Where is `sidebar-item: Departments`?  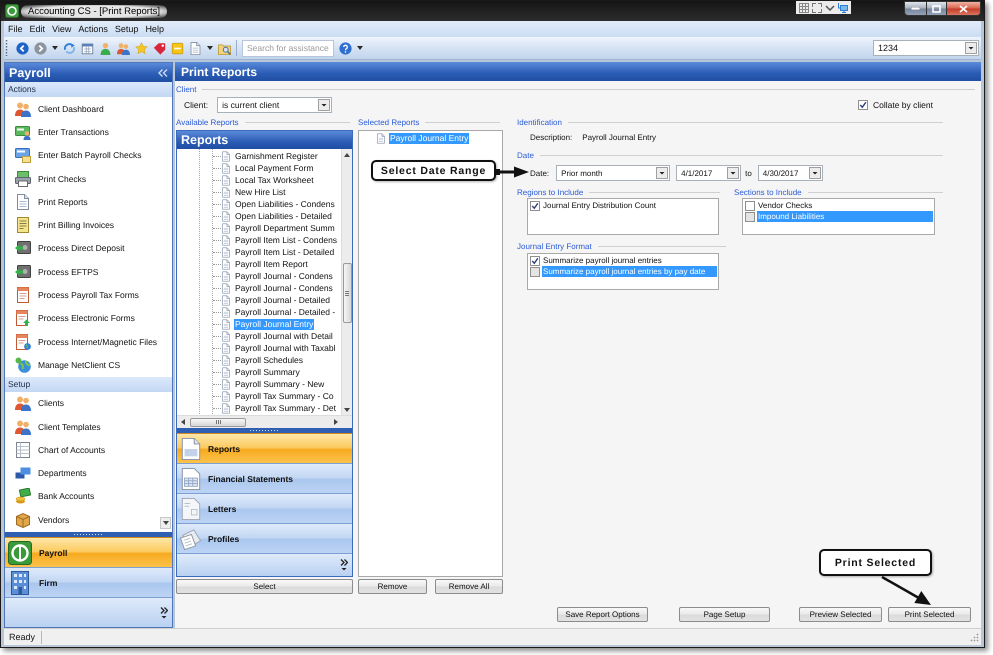
sidebar-item: Departments is located at coordinates (88, 473).